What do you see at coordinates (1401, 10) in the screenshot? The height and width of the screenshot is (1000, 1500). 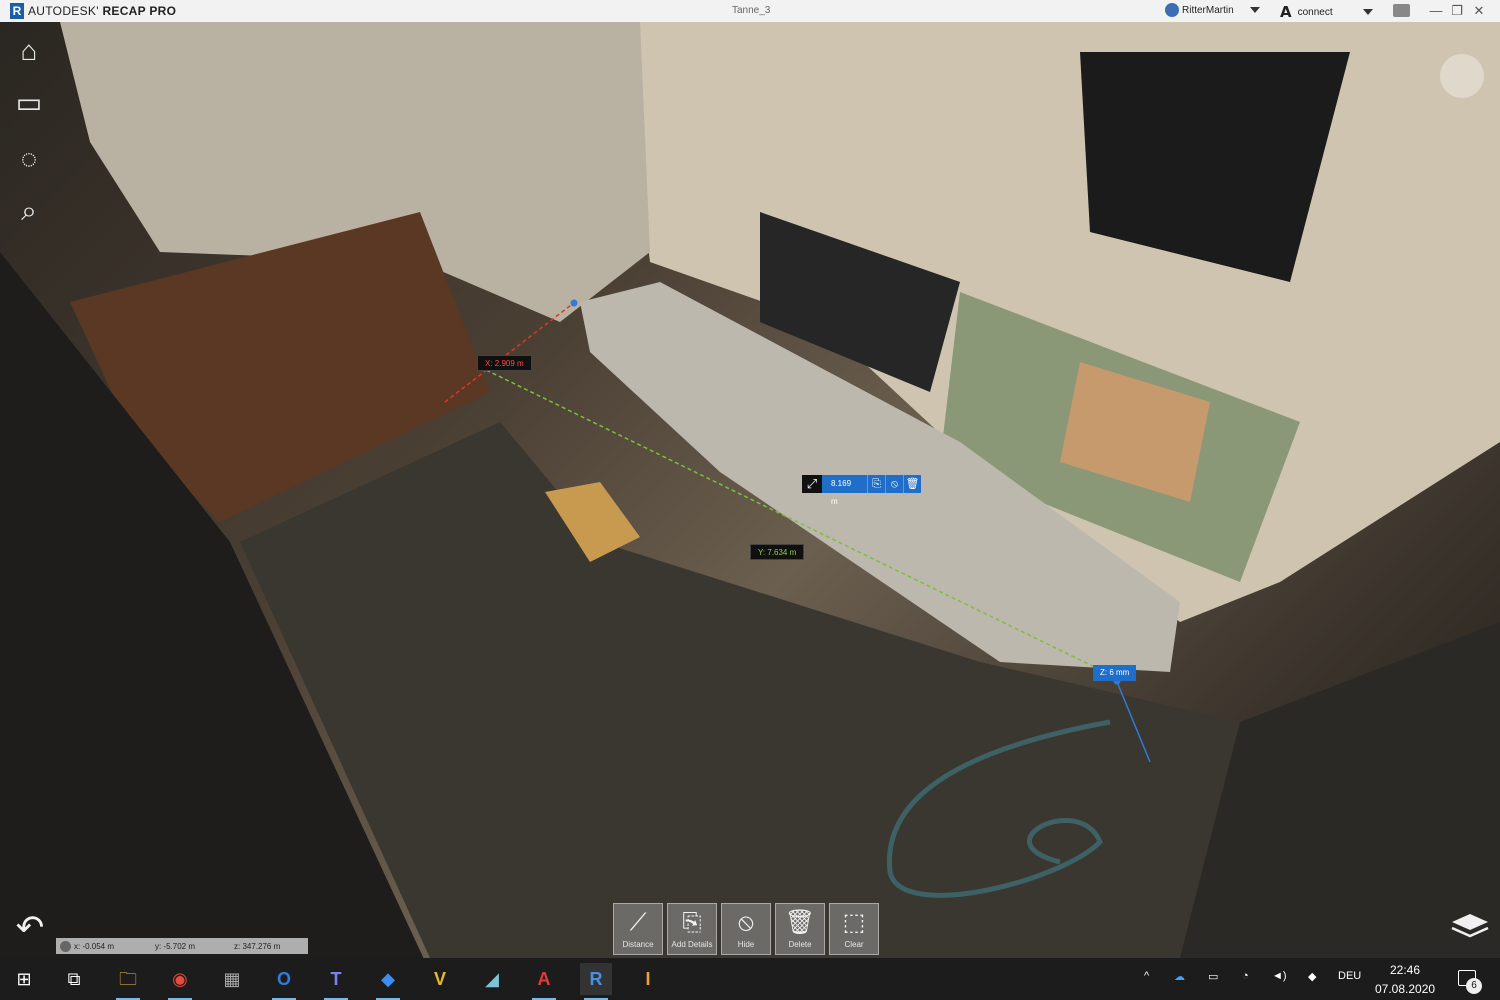 I see `chat-icon` at bounding box center [1401, 10].